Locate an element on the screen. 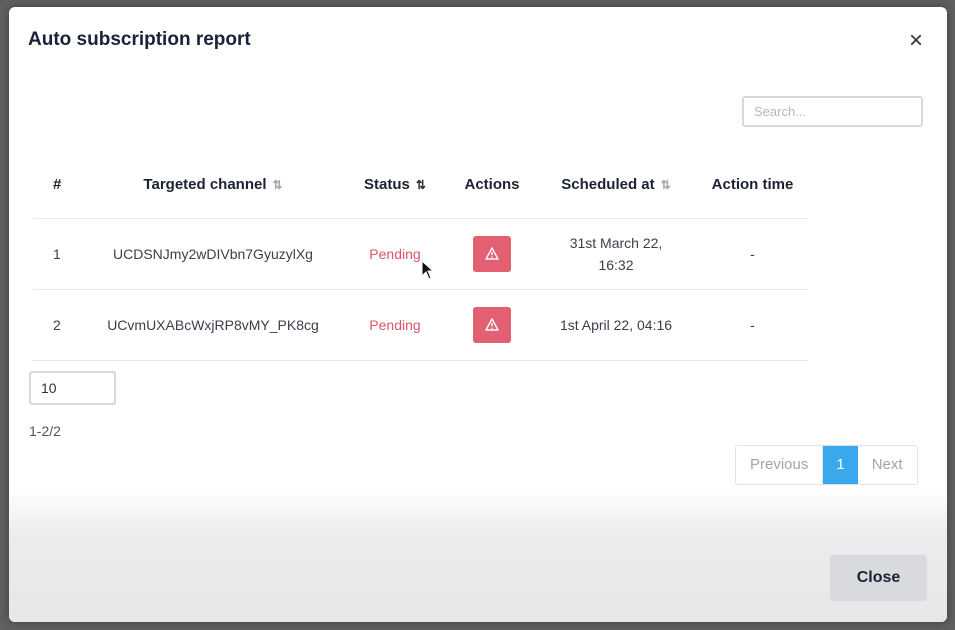 The height and width of the screenshot is (630, 955). sort-descending-icon: ⇅ is located at coordinates (421, 185).